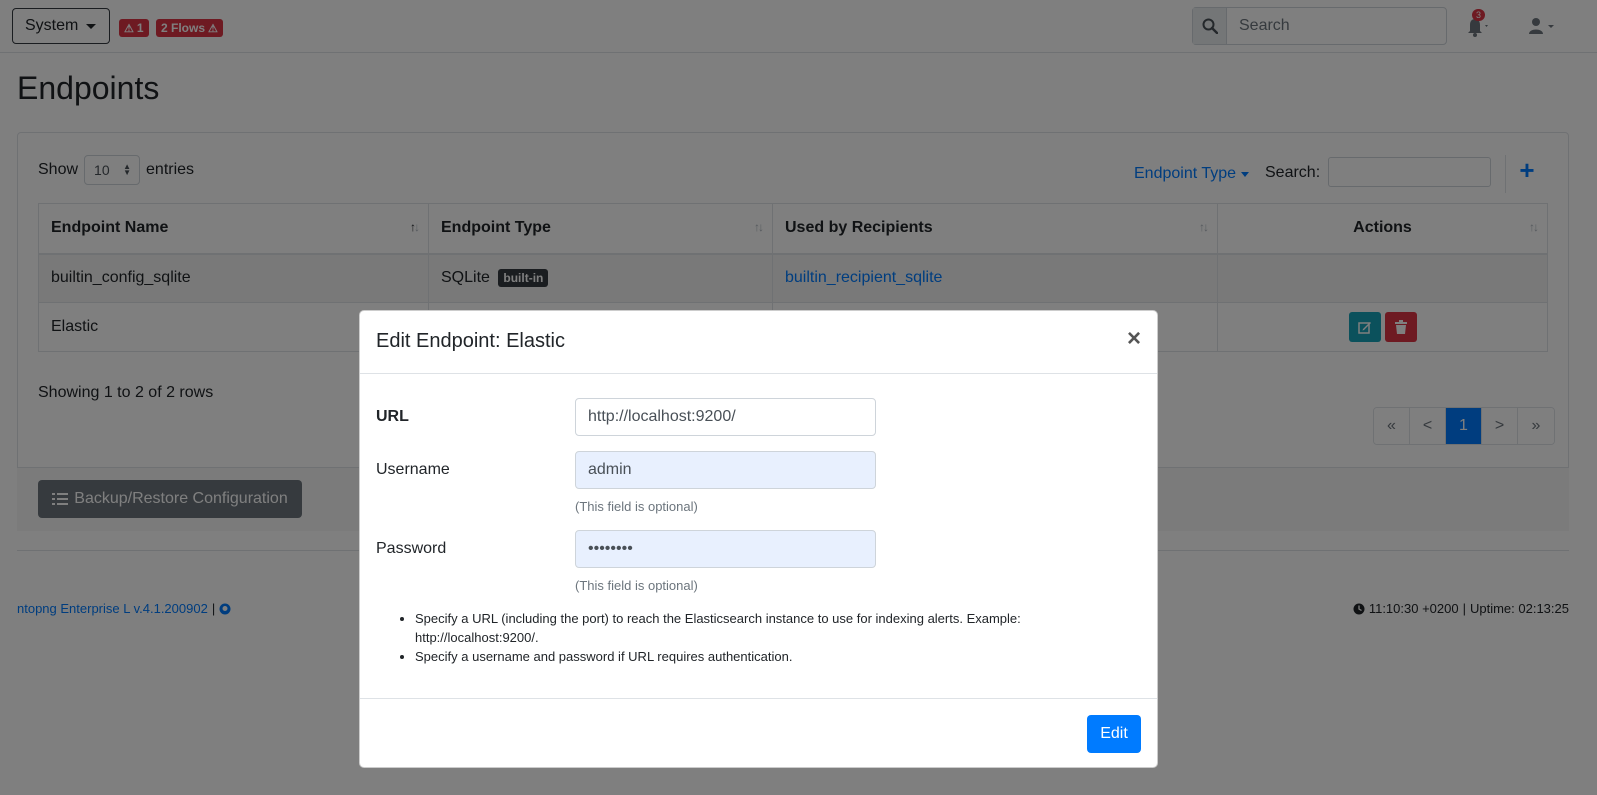 This screenshot has width=1597, height=795. I want to click on modal-header: Edit Endpoint: Elastic ×, so click(758, 342).